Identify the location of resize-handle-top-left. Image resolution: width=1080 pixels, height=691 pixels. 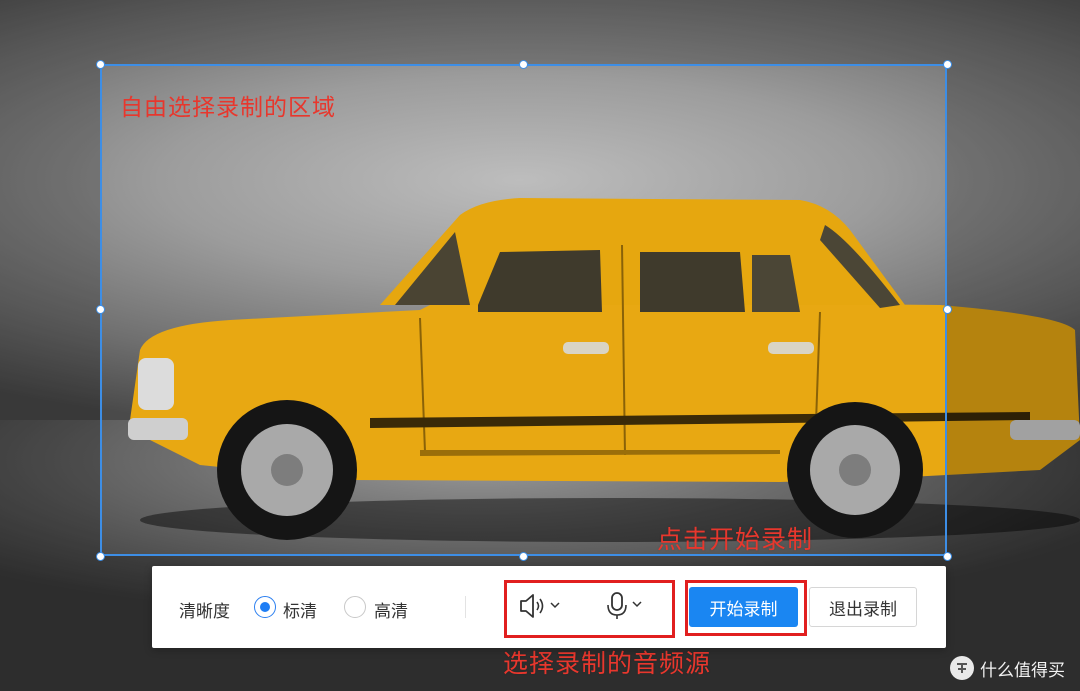
(100, 64).